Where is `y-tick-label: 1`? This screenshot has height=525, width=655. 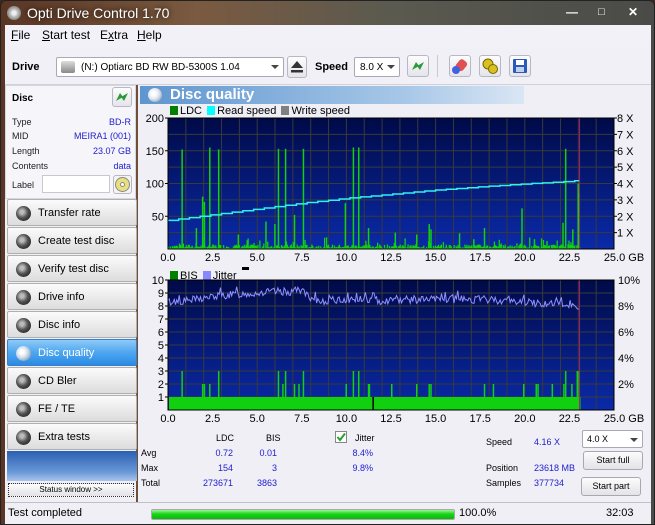
y-tick-label: 1 is located at coordinates (161, 398).